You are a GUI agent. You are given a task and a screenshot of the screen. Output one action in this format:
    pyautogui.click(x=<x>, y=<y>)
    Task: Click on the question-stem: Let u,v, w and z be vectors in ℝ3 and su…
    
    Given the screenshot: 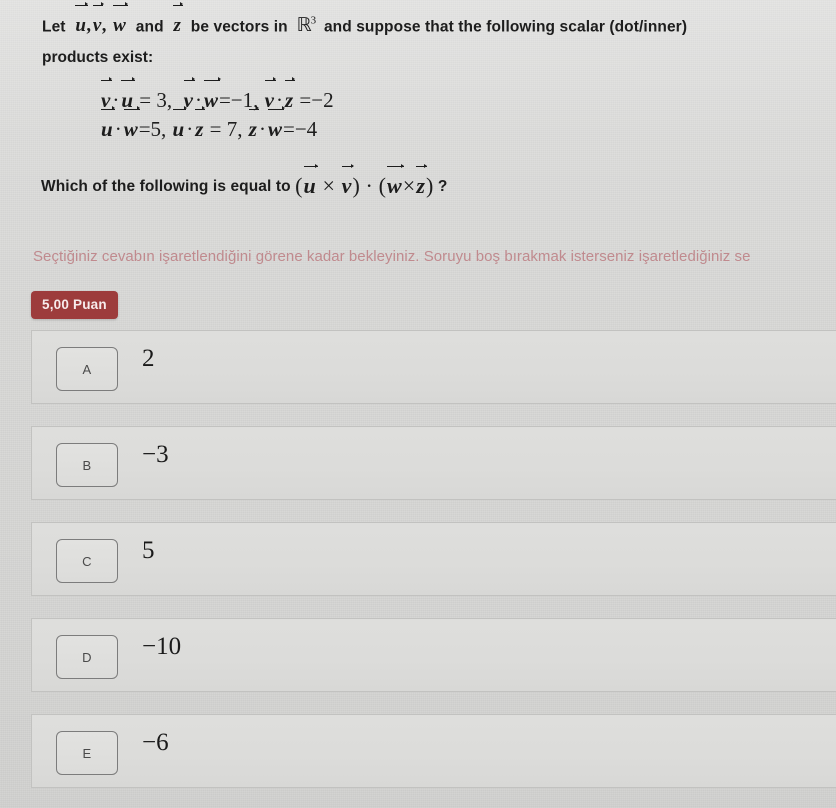 What is the action you would take?
    pyautogui.click(x=422, y=37)
    